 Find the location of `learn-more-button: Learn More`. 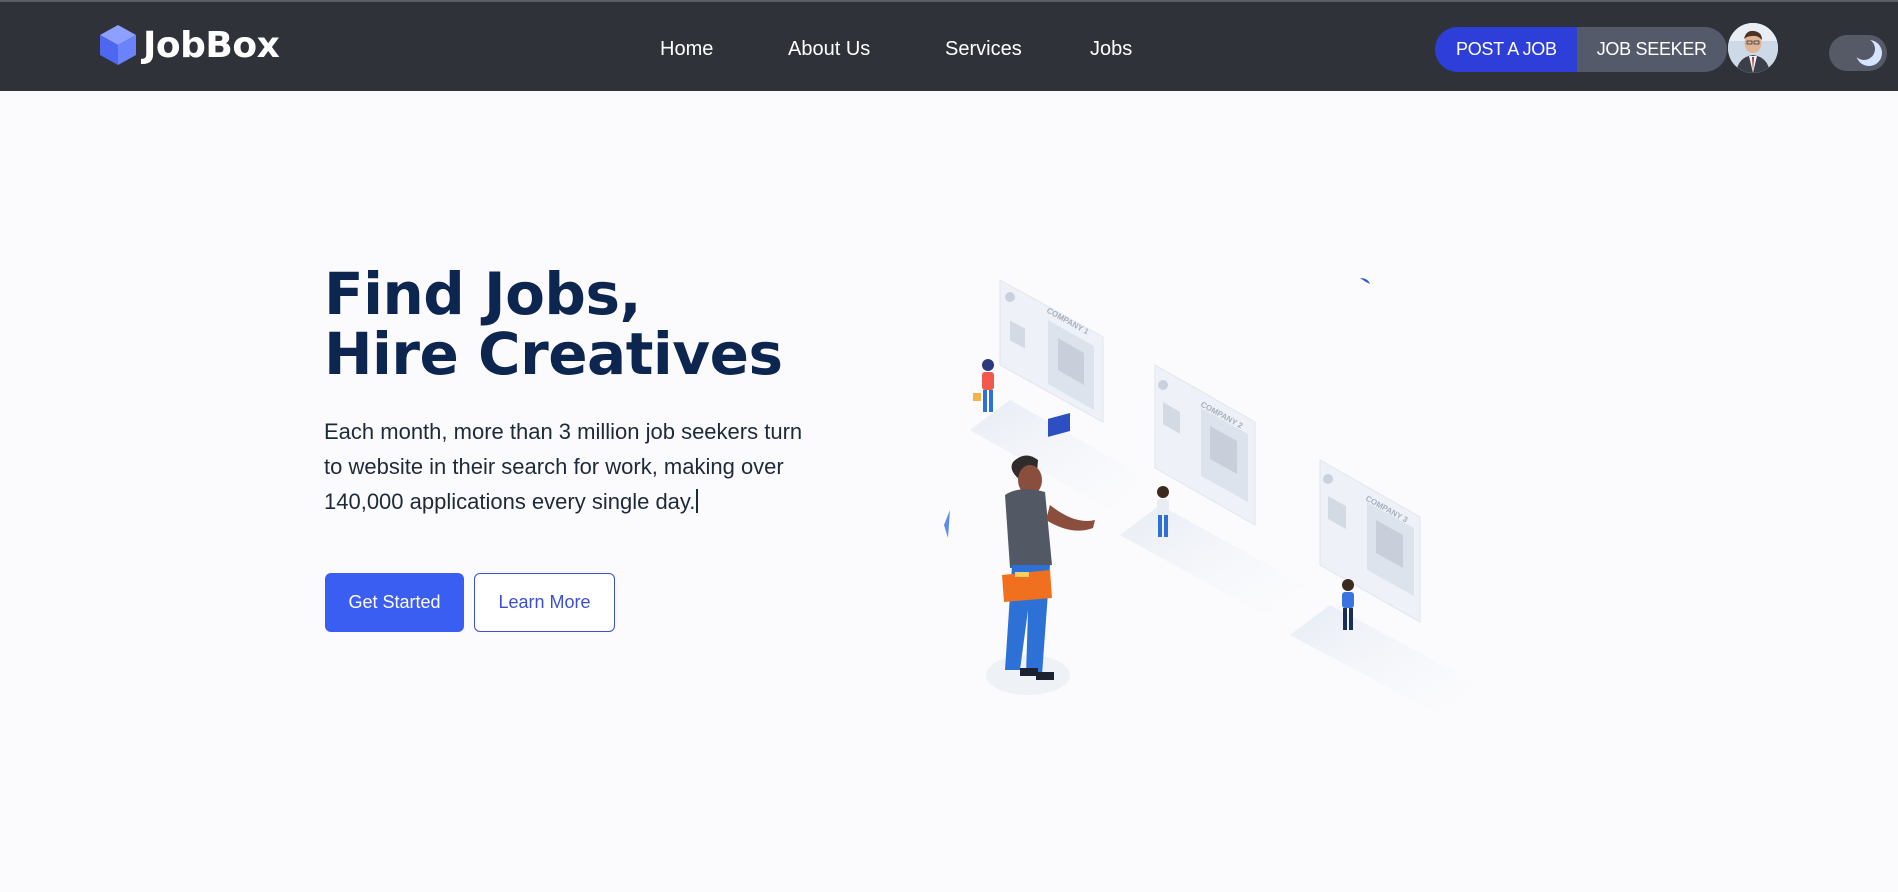

learn-more-button: Learn More is located at coordinates (544, 602).